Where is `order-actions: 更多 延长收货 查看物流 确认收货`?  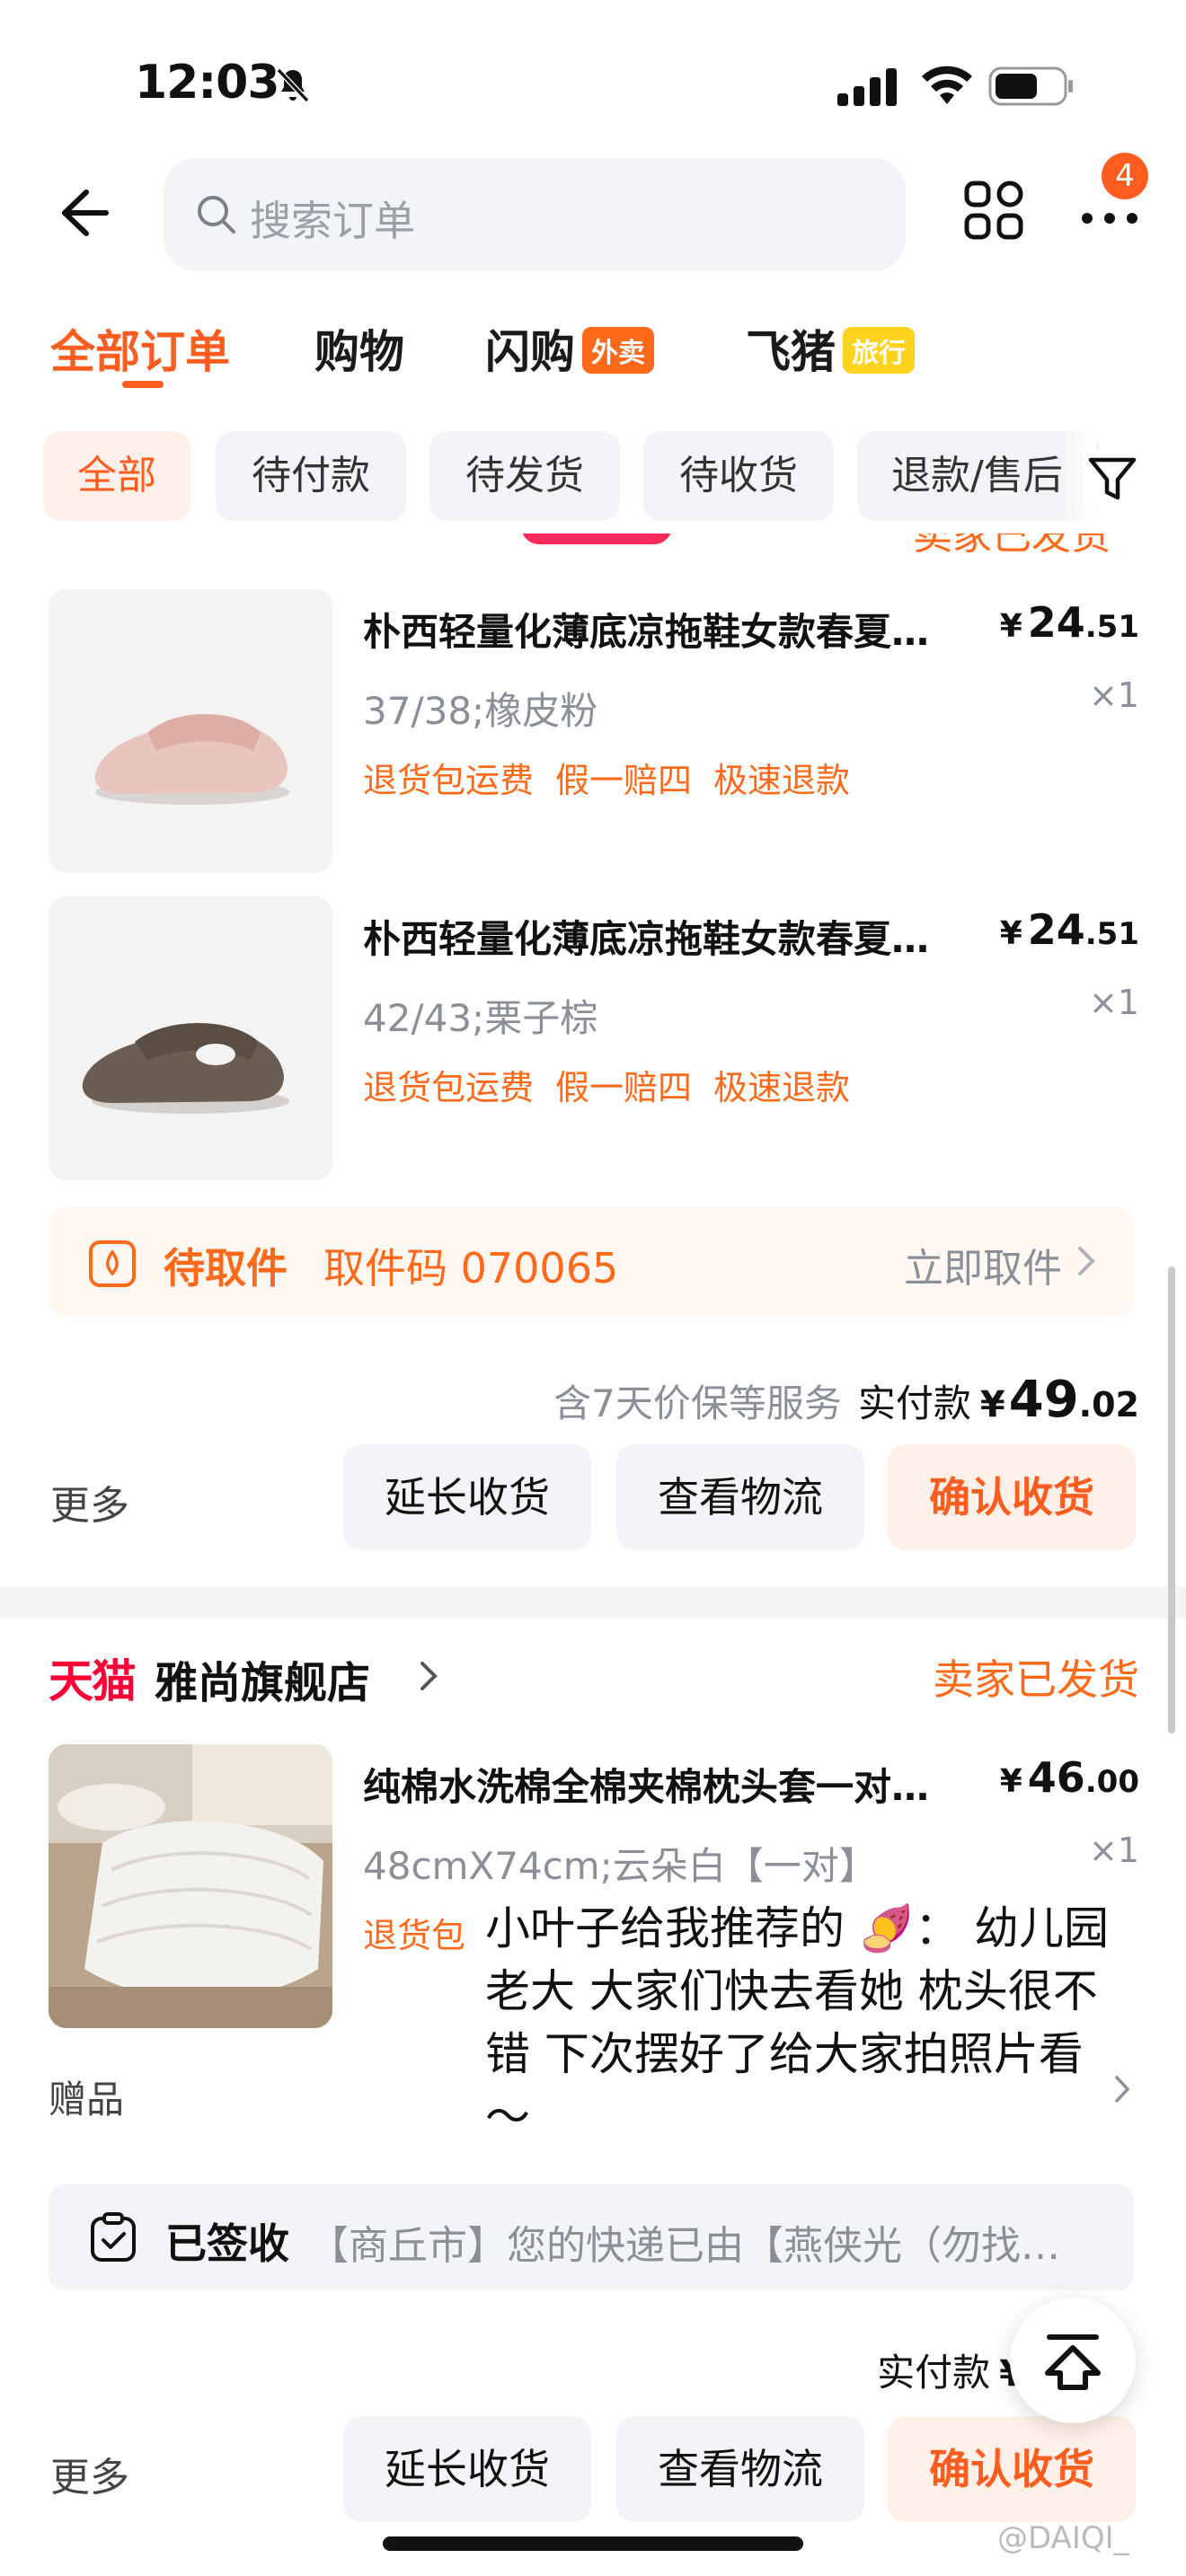 order-actions: 更多 延长收货 查看物流 确认收货 is located at coordinates (593, 2471).